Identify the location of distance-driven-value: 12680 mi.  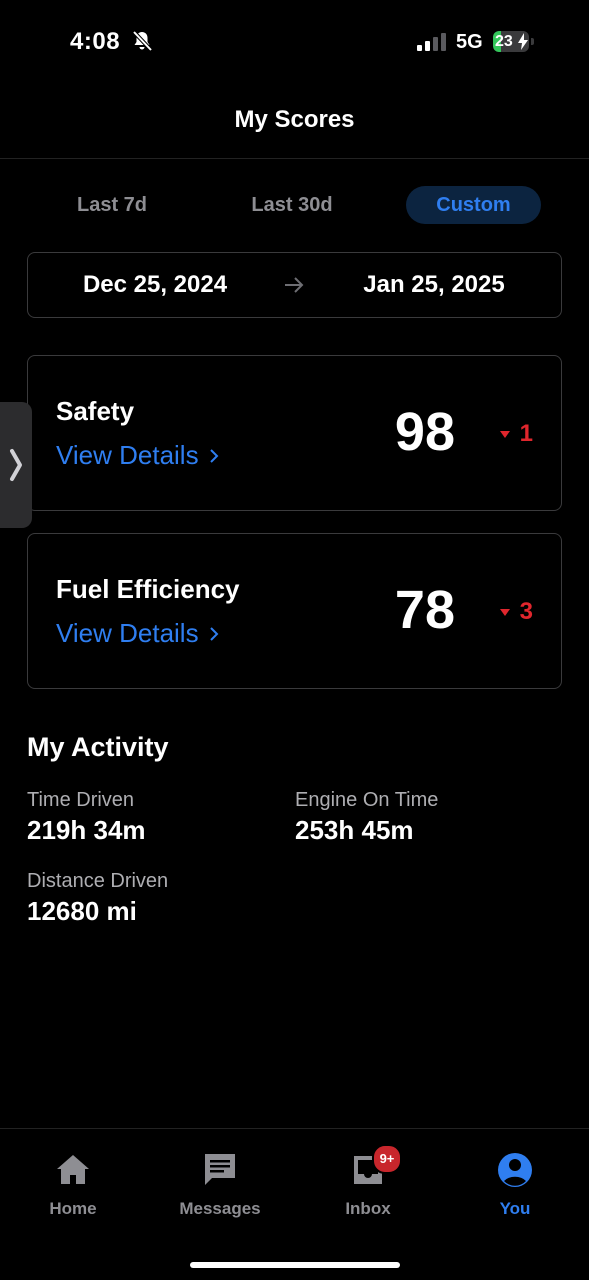
(82, 911).